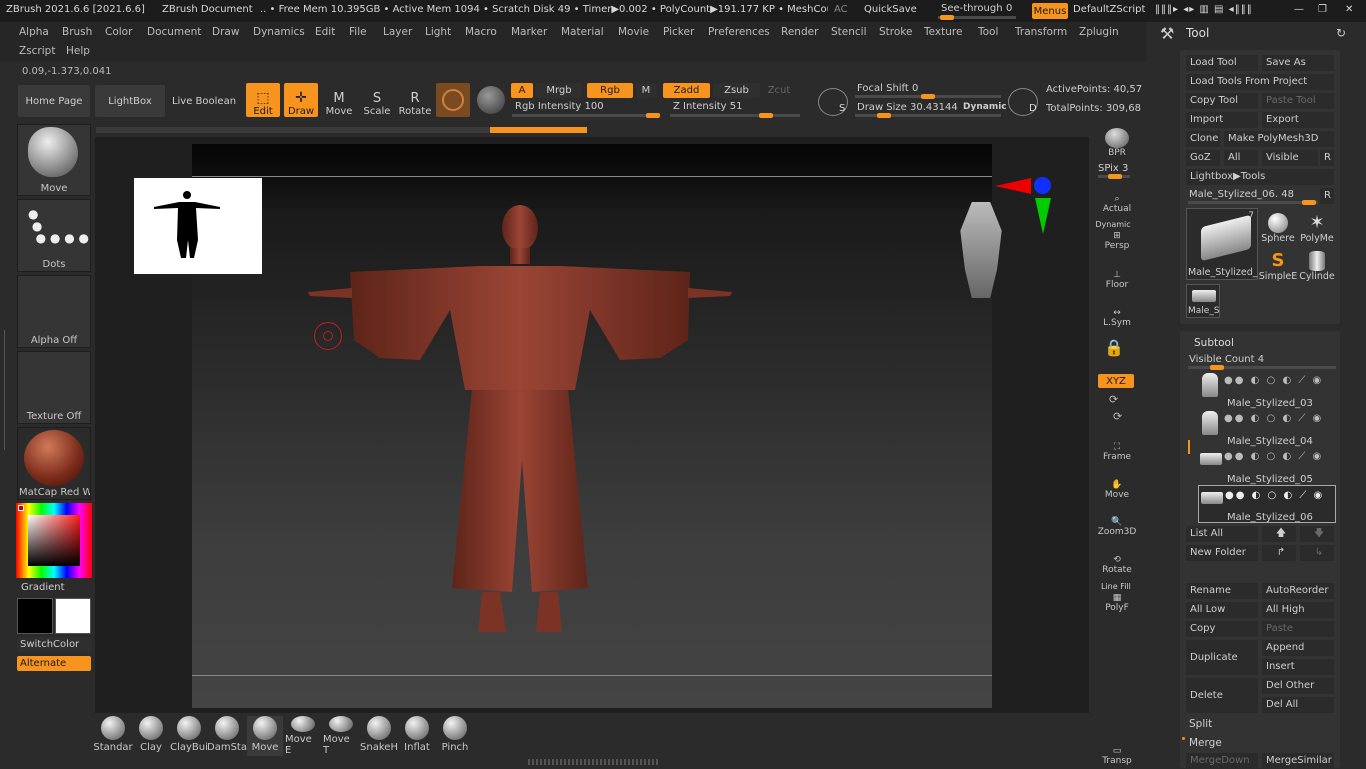  Describe the element at coordinates (1222, 695) in the screenshot. I see `delete-button: Delete` at that location.